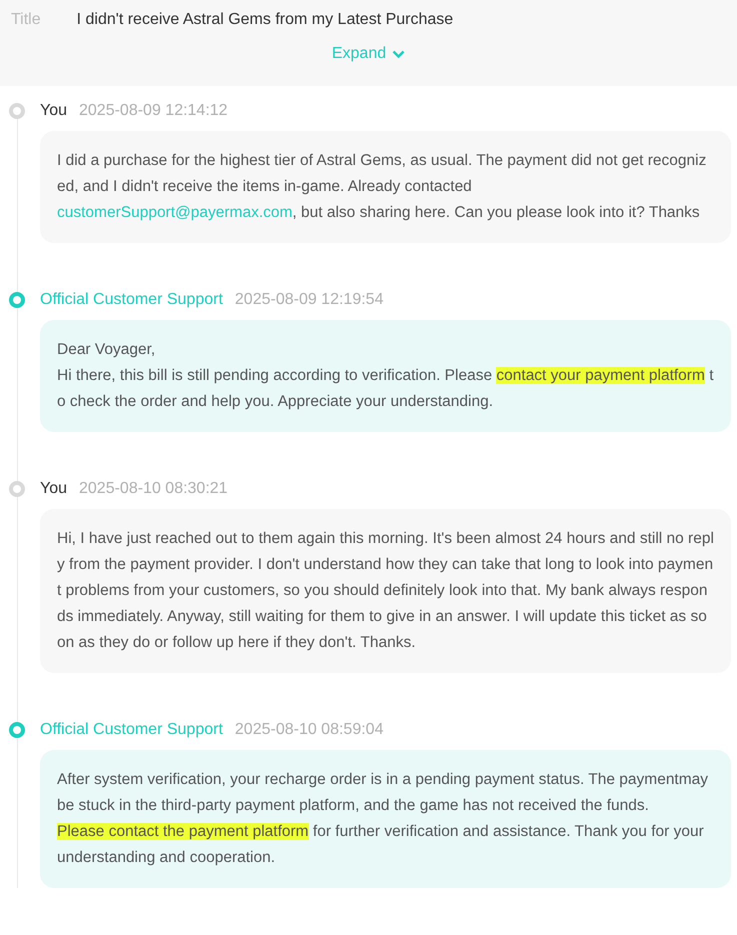 This screenshot has height=935, width=737. I want to click on message-bubble: Dear Voyager, Hi there, this bill is still pending according to verification. Please contact your payment platform to check the order and help you. Appreciate your understanding., so click(385, 376).